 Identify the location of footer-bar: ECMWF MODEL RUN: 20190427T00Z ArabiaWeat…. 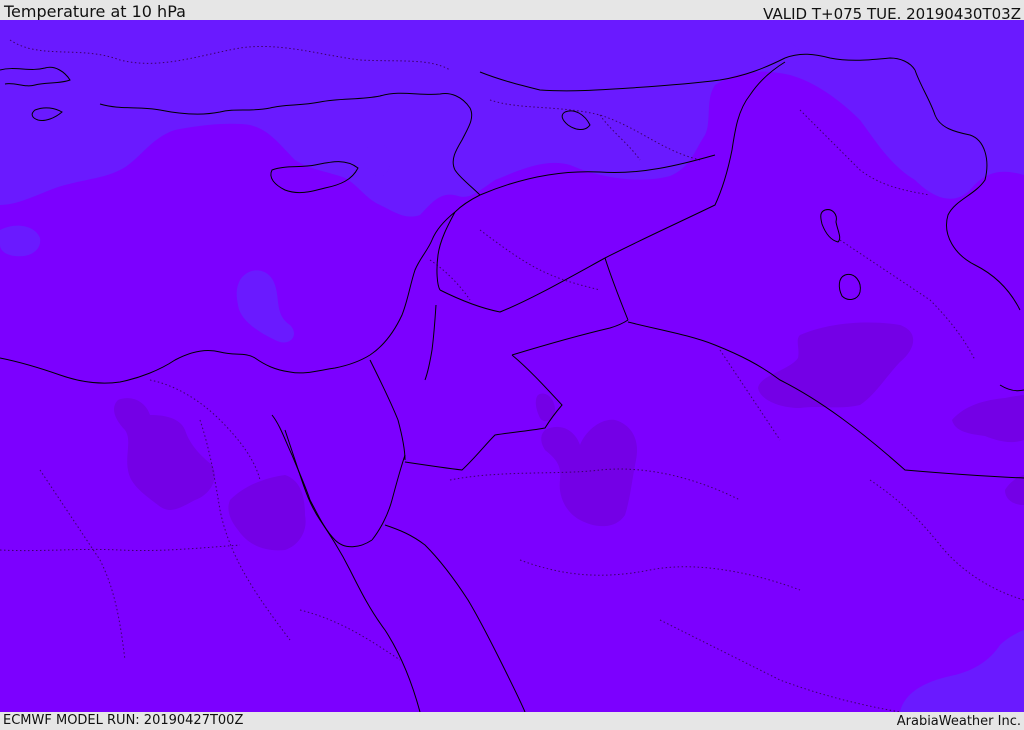
(512, 720).